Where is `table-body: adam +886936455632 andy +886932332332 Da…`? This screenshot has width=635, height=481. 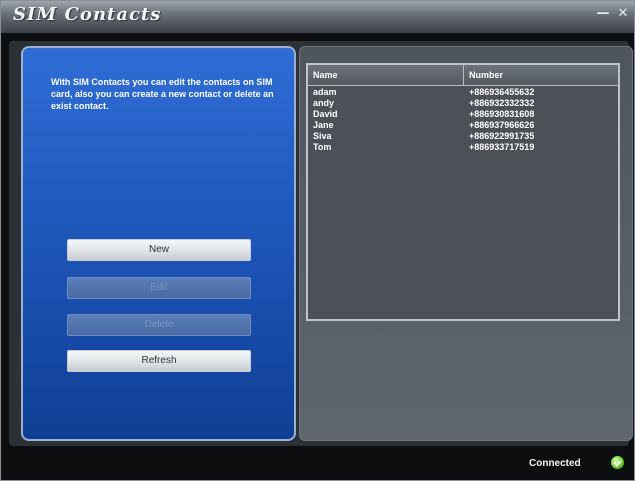 table-body: adam +886936455632 andy +886932332332 Da… is located at coordinates (463, 120).